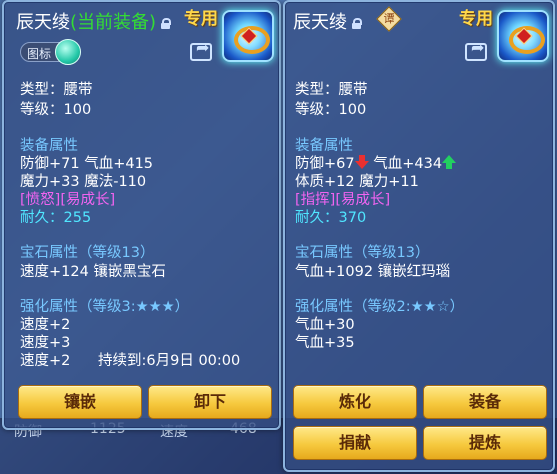 The width and height of the screenshot is (557, 474). I want to click on icon-toggle: 图标, so click(50, 52).